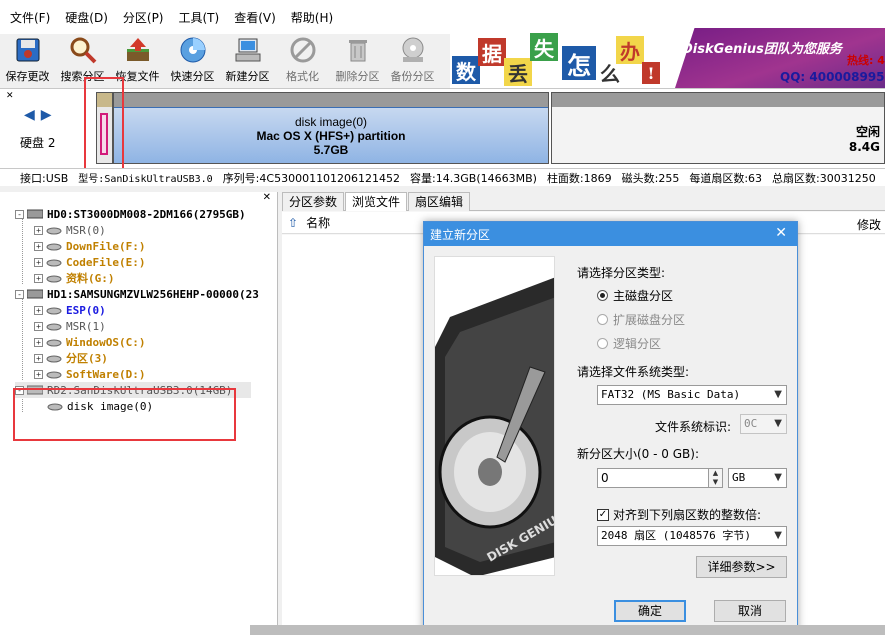  I want to click on filesystem-id-value: 0C, so click(751, 423).